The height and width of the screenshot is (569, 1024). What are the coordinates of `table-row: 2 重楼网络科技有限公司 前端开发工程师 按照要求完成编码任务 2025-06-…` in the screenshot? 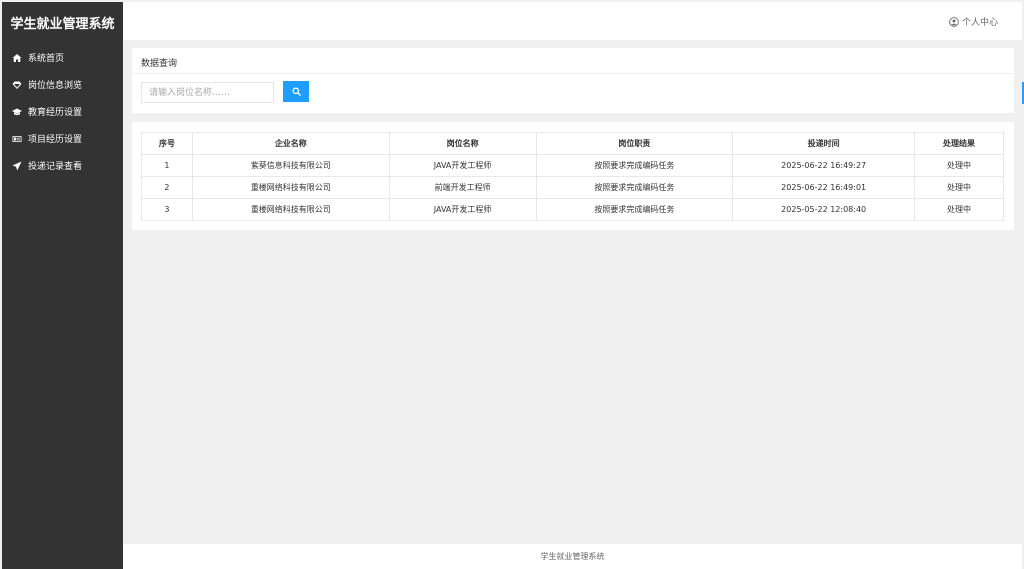 It's located at (572, 187).